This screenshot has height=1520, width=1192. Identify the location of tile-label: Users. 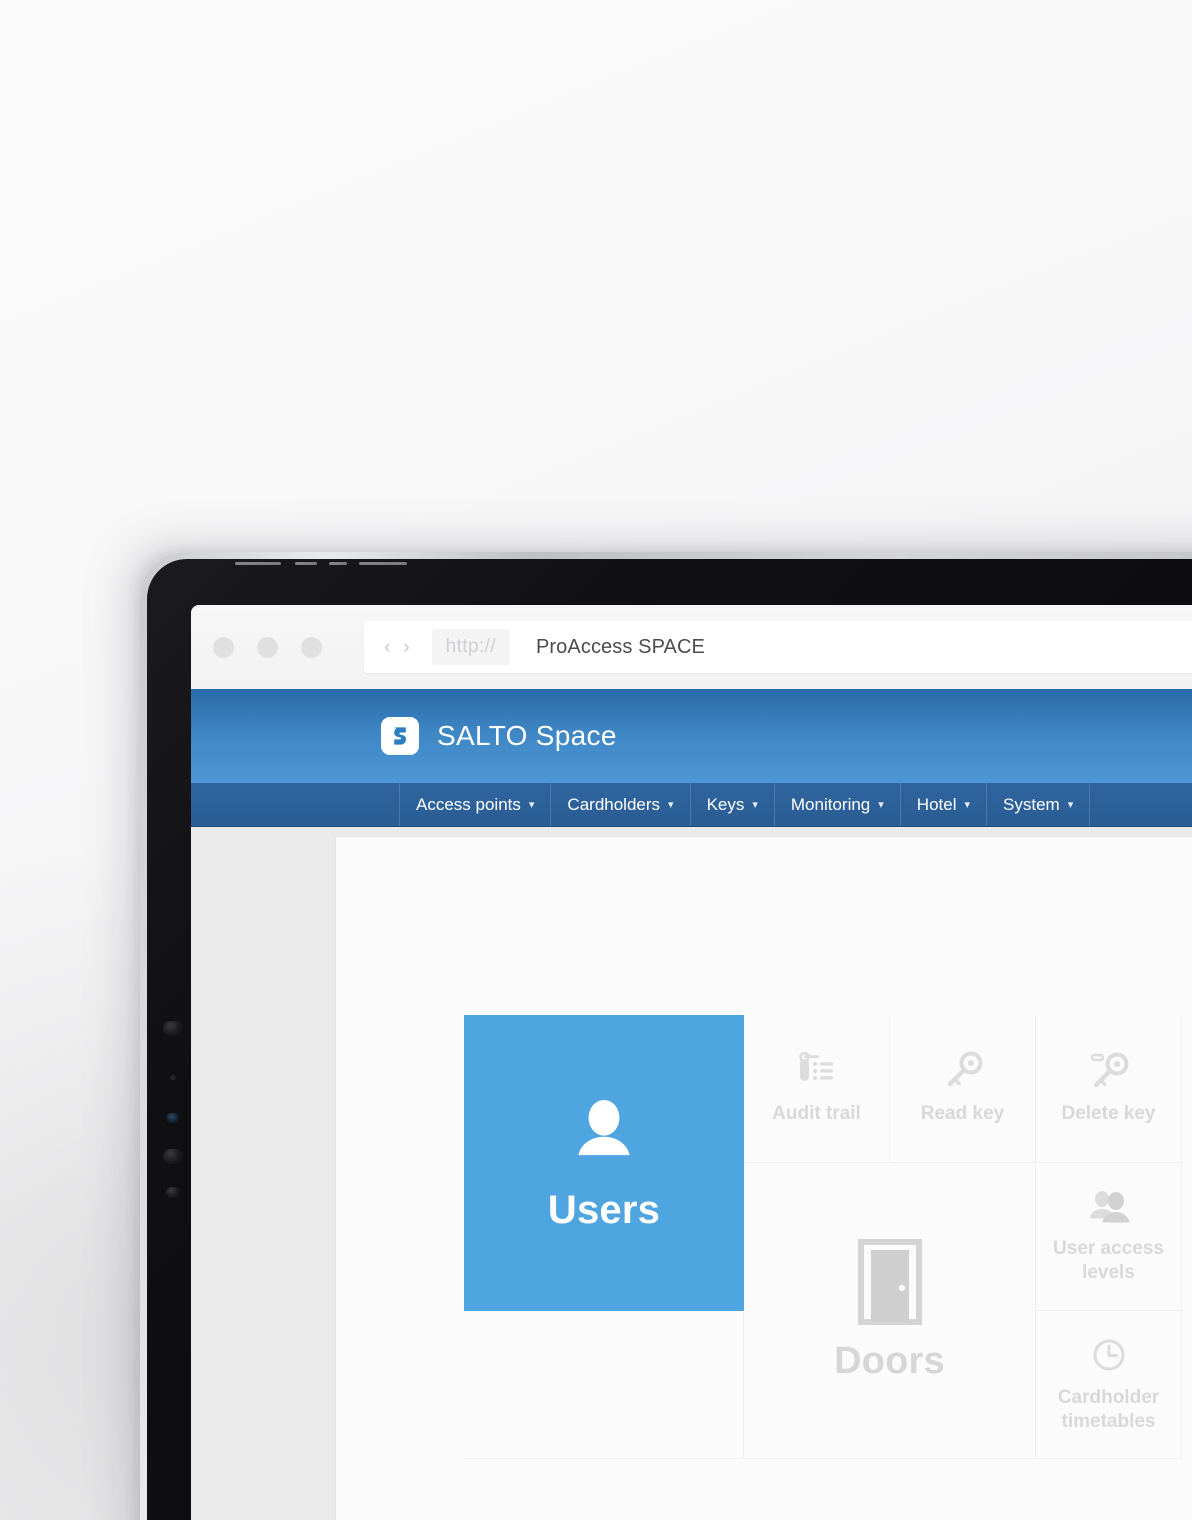
(604, 1209).